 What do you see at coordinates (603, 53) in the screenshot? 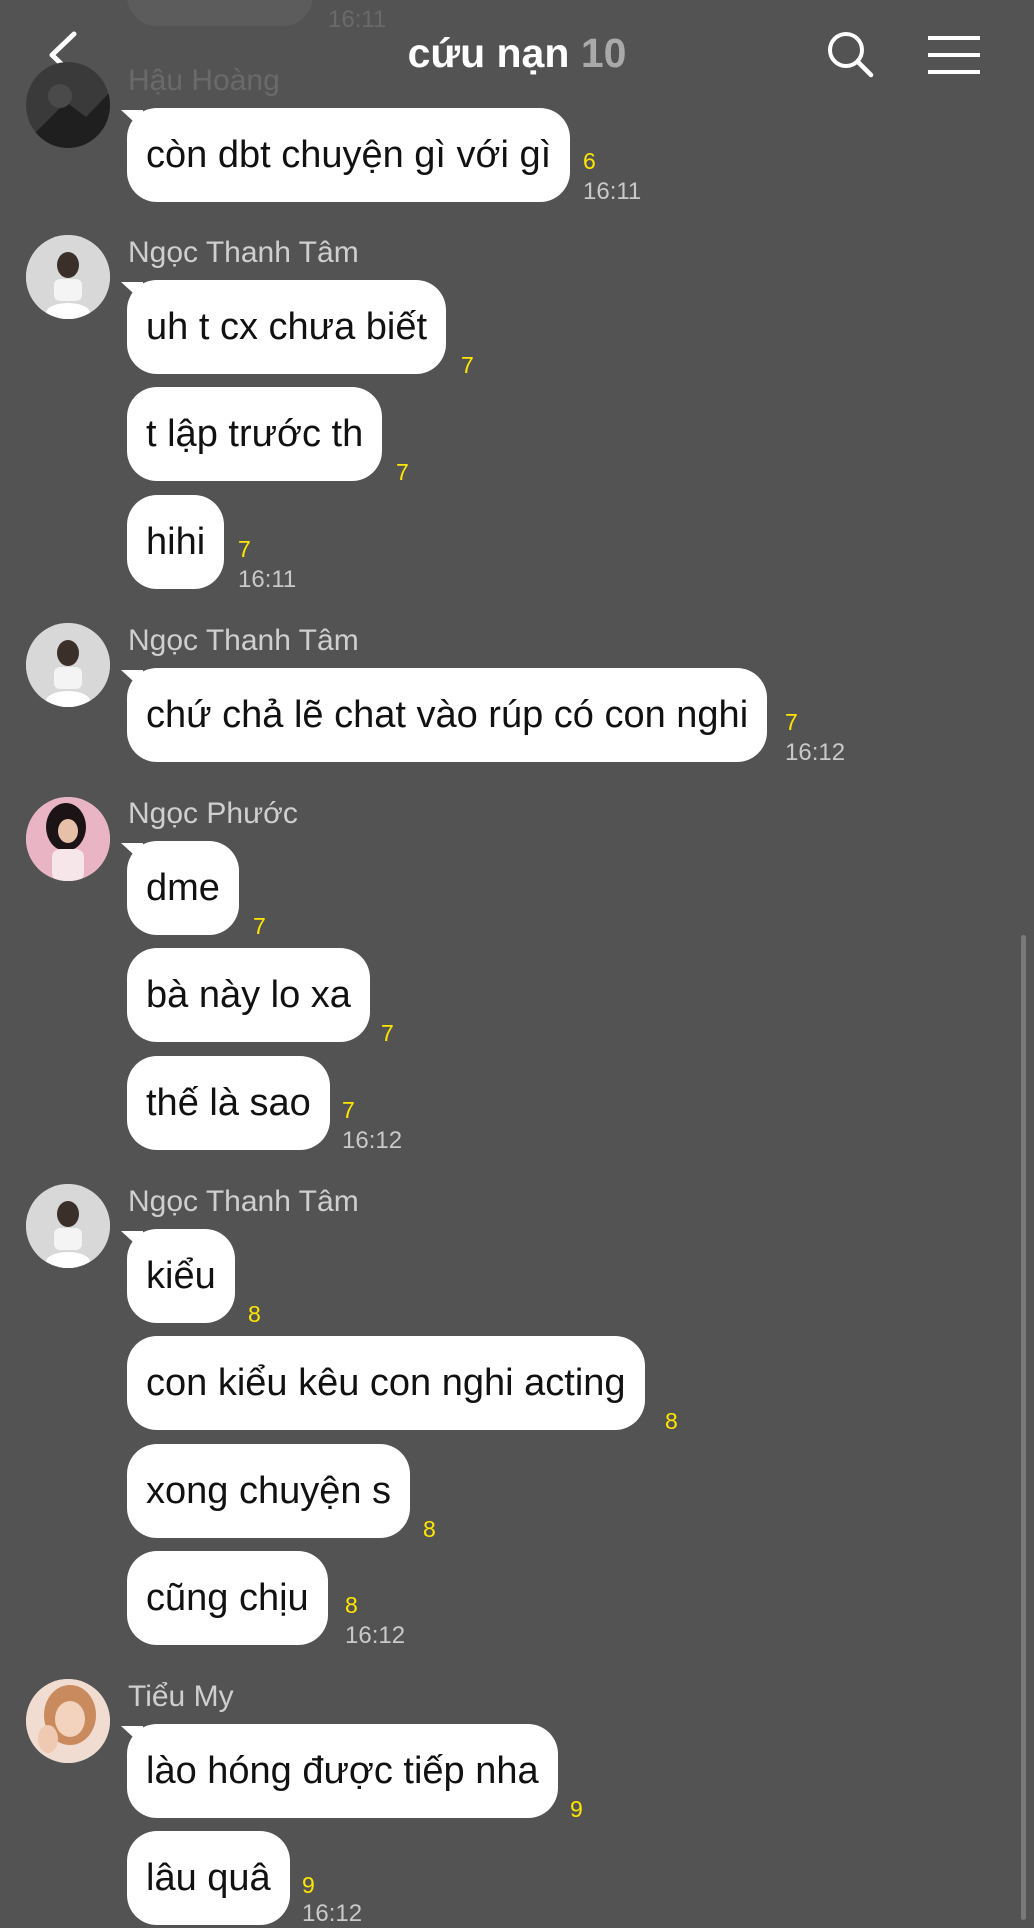
I see `member-count: 10` at bounding box center [603, 53].